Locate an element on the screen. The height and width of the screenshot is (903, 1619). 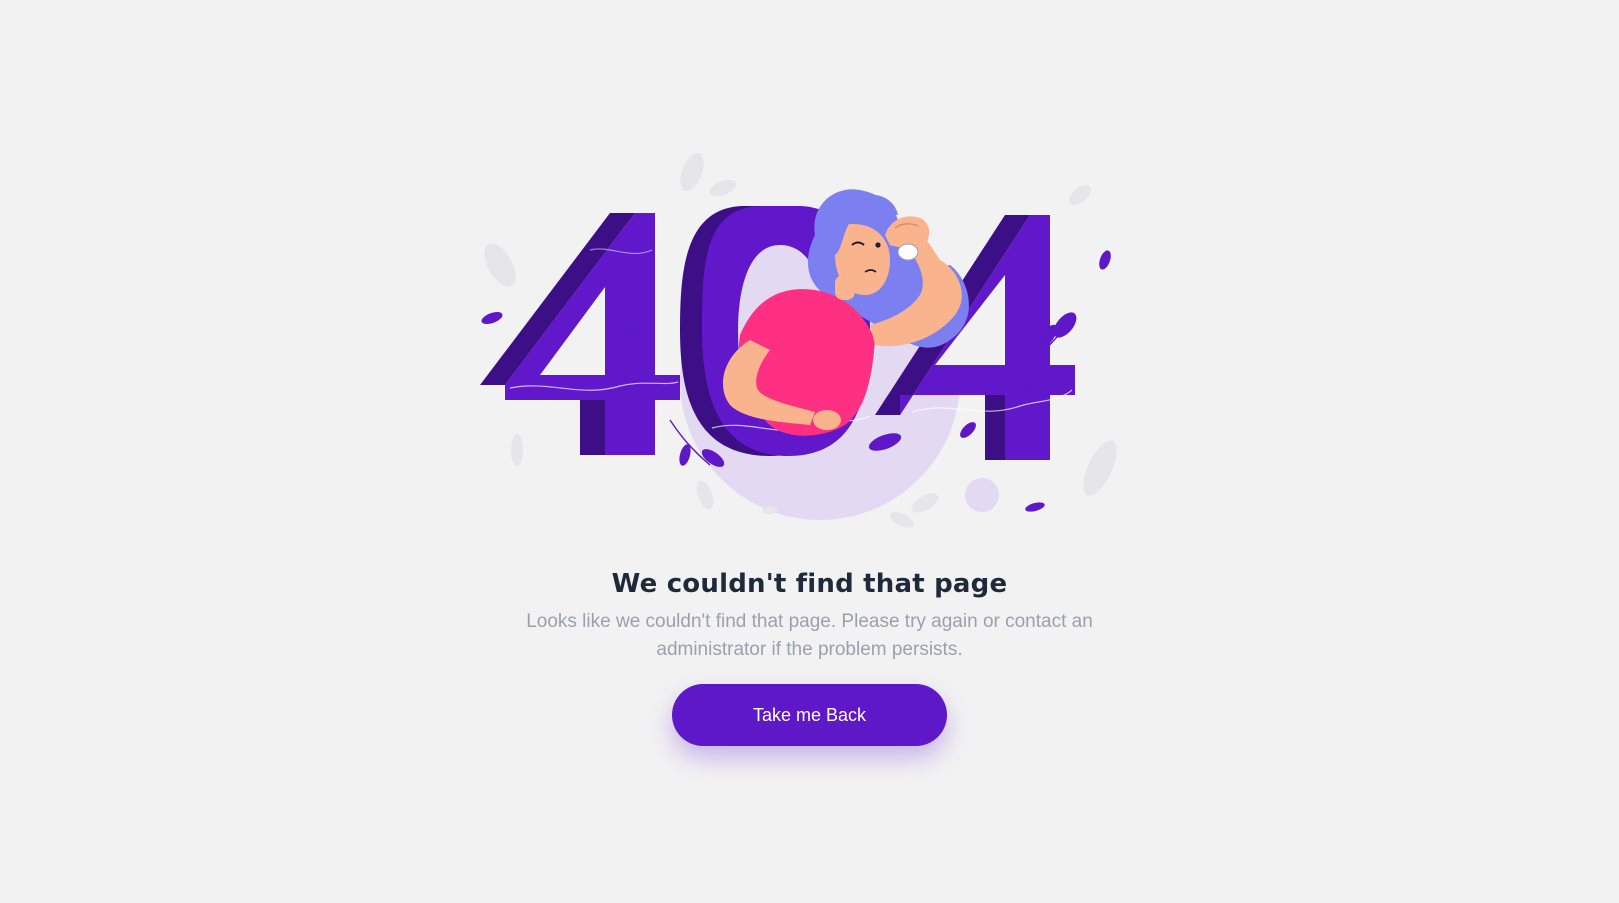
take-me-back-button: Take me Back is located at coordinates (809, 715).